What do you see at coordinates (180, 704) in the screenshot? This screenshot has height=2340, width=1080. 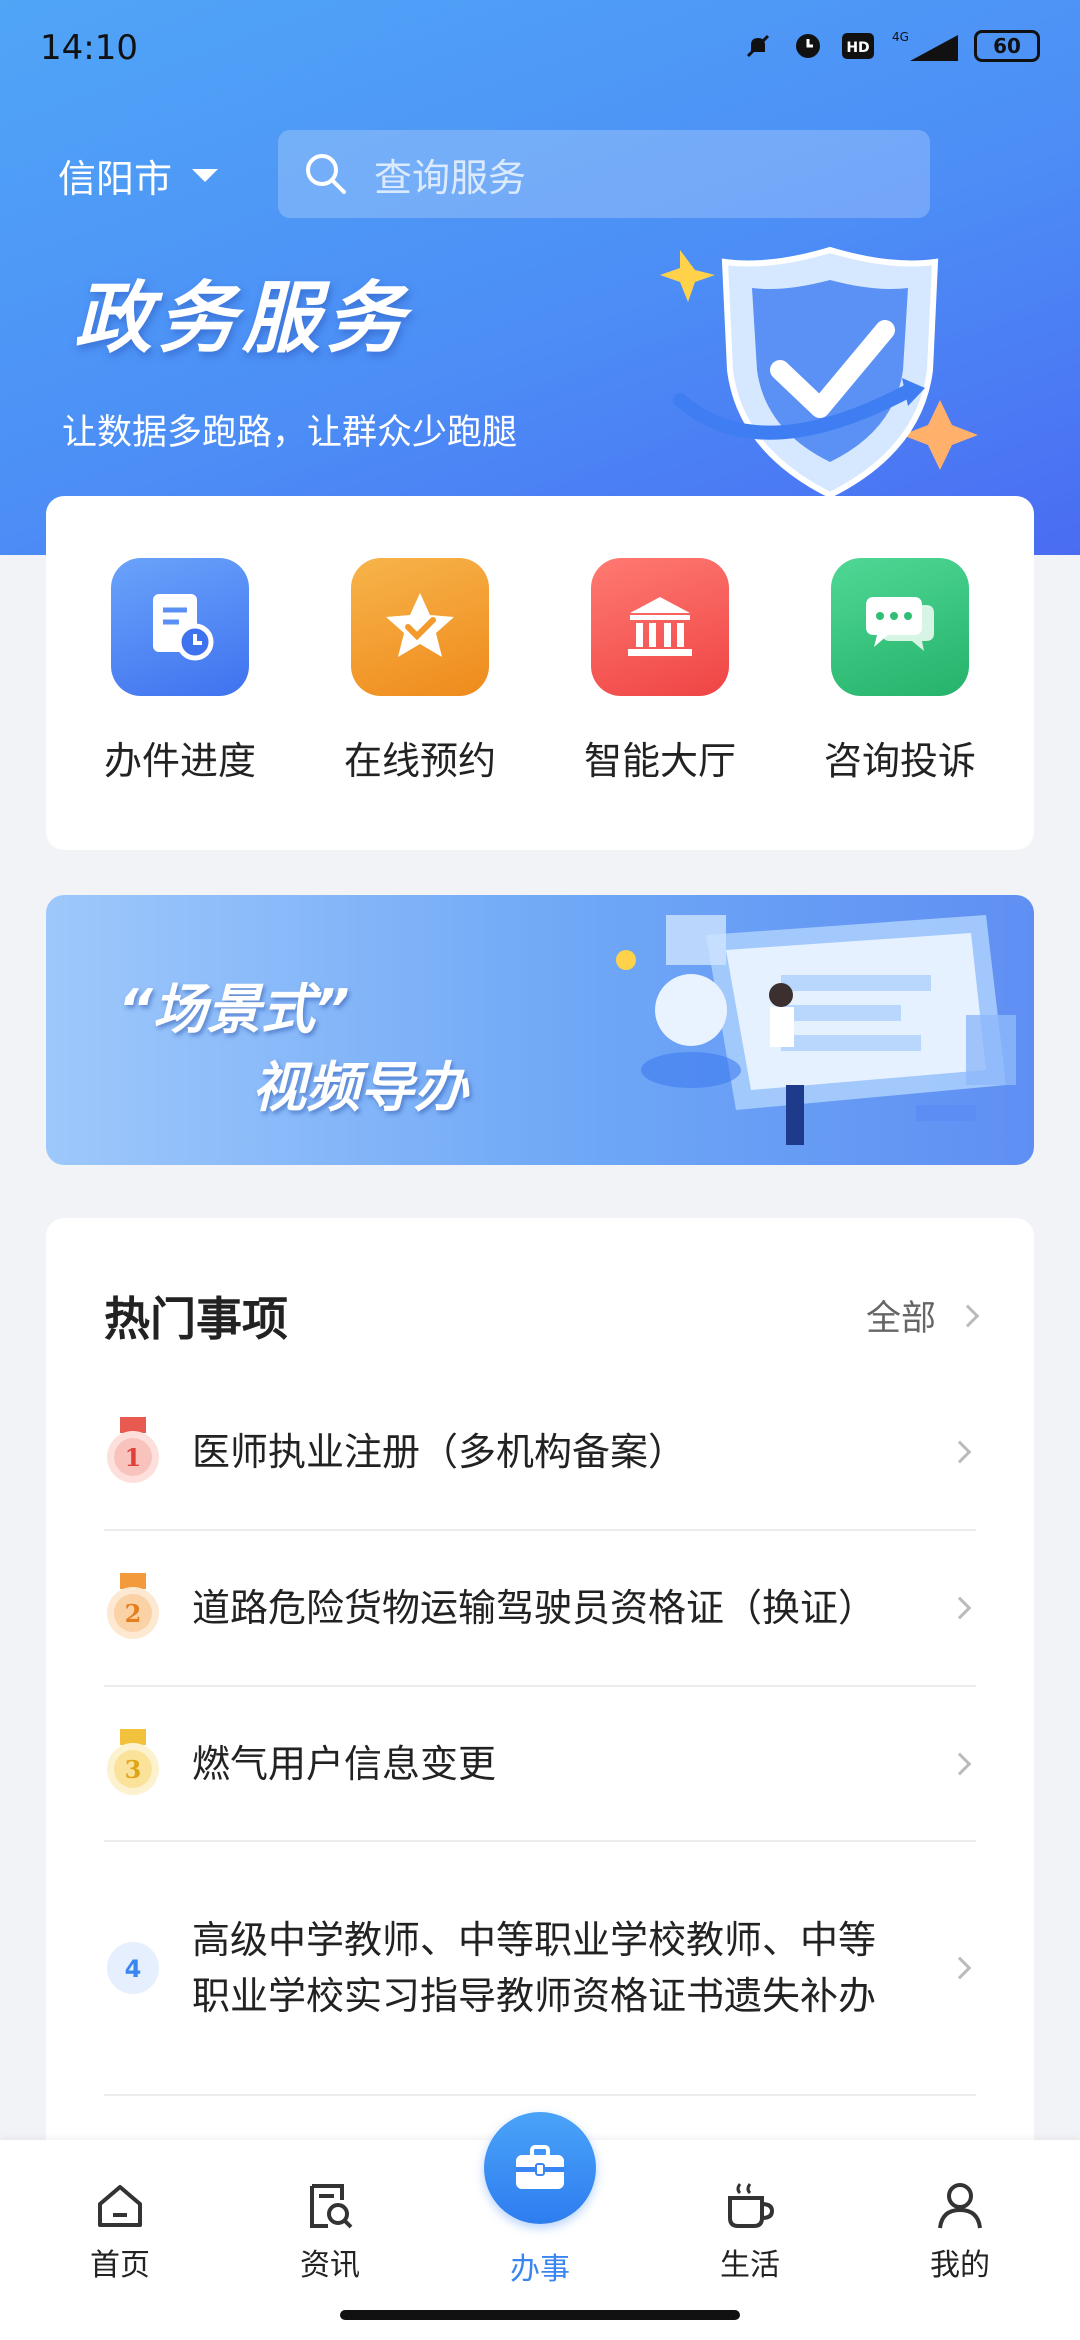 I see `quick-action-progress: 办件进度` at bounding box center [180, 704].